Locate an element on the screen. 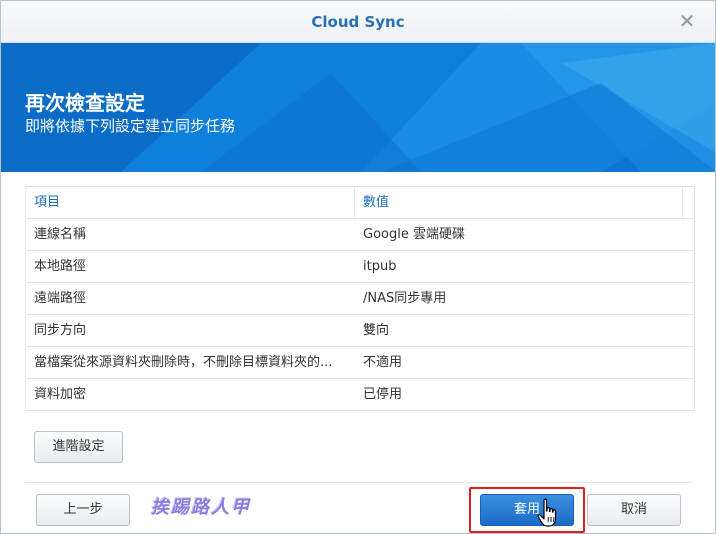 The width and height of the screenshot is (716, 534). hand-pointer-icon is located at coordinates (547, 512).